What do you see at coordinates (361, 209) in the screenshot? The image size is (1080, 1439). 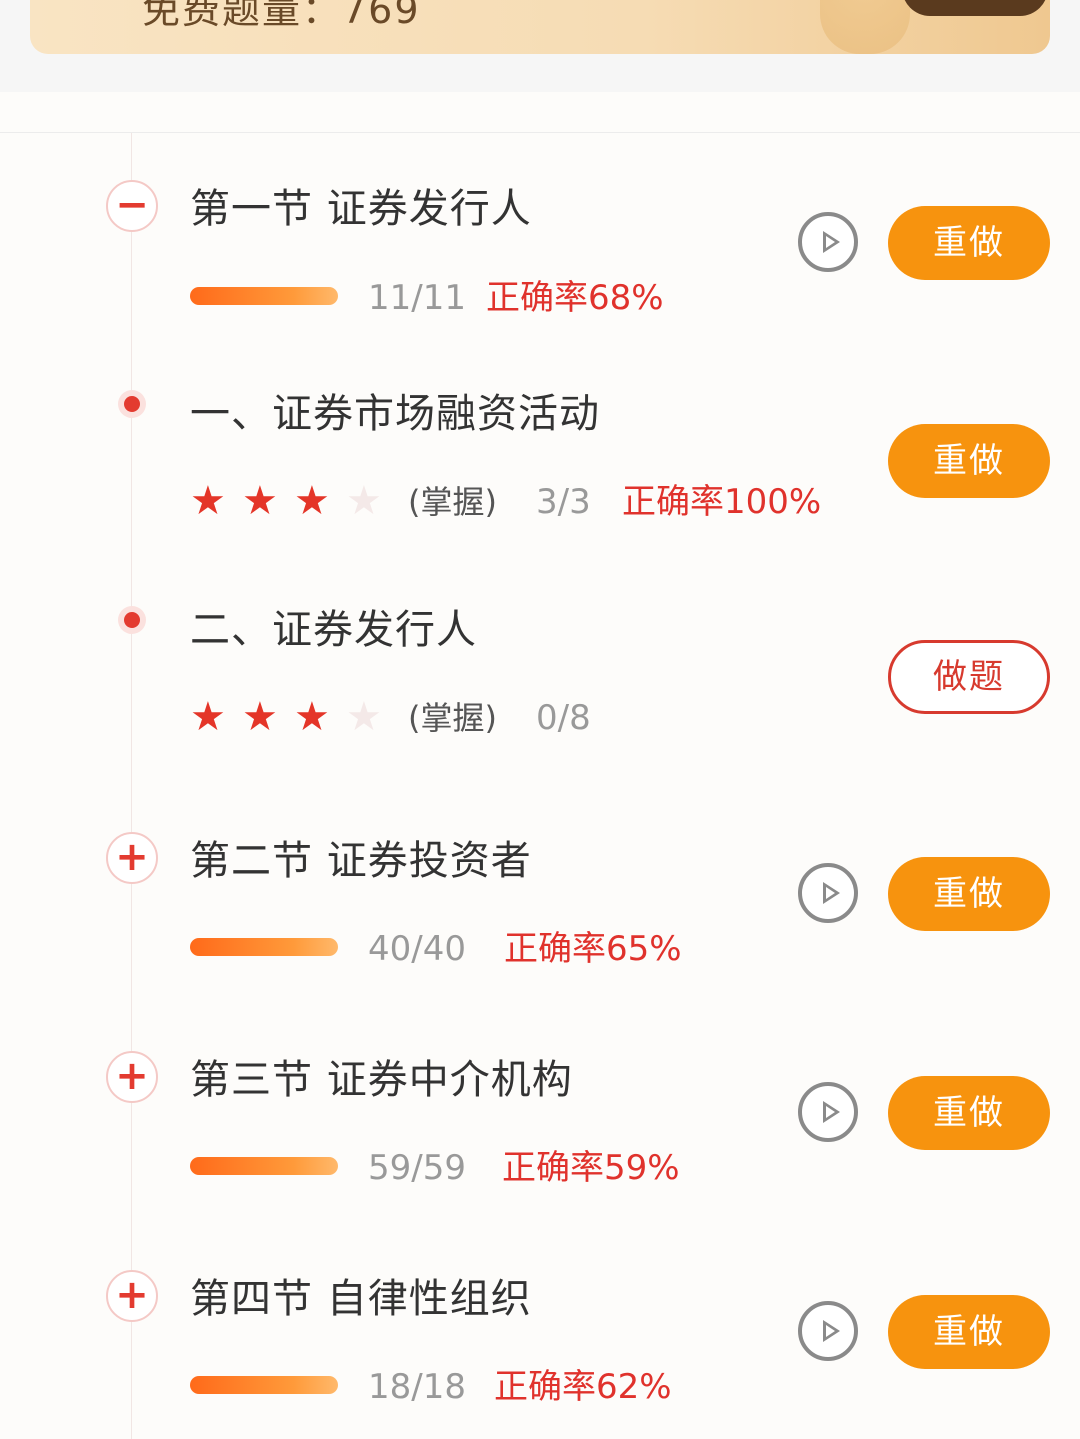 I see `chapter-title: 第一节 证券发行人` at bounding box center [361, 209].